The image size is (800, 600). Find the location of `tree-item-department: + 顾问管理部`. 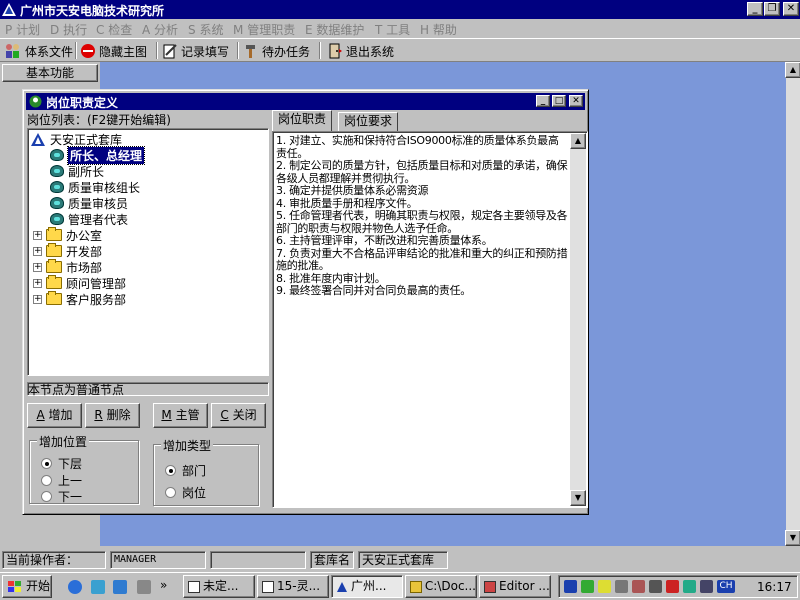

tree-item-department: + 顾问管理部 is located at coordinates (79, 283).